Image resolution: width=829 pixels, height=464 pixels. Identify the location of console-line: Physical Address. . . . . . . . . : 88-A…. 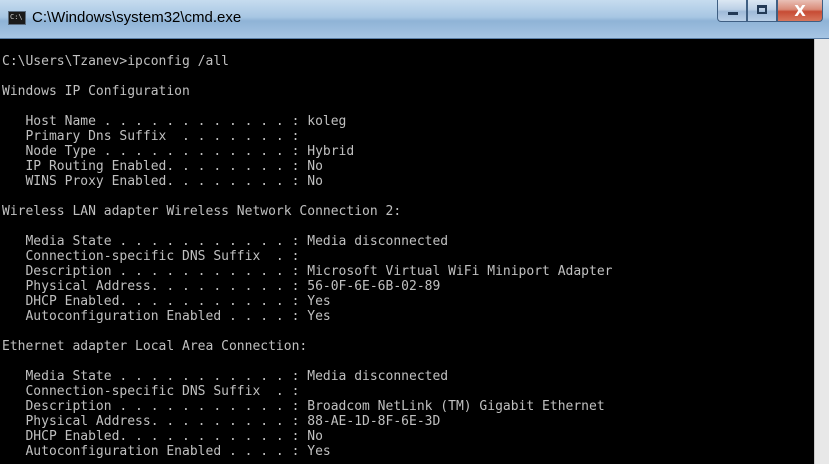
(221, 421).